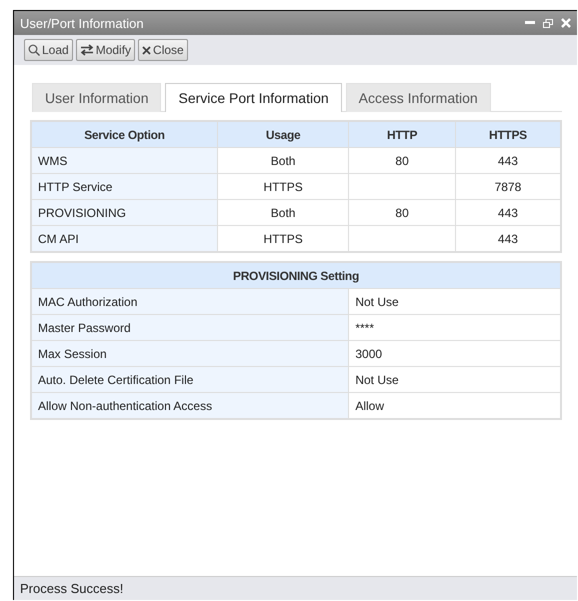  I want to click on tab: Service Port Information, so click(253, 97).